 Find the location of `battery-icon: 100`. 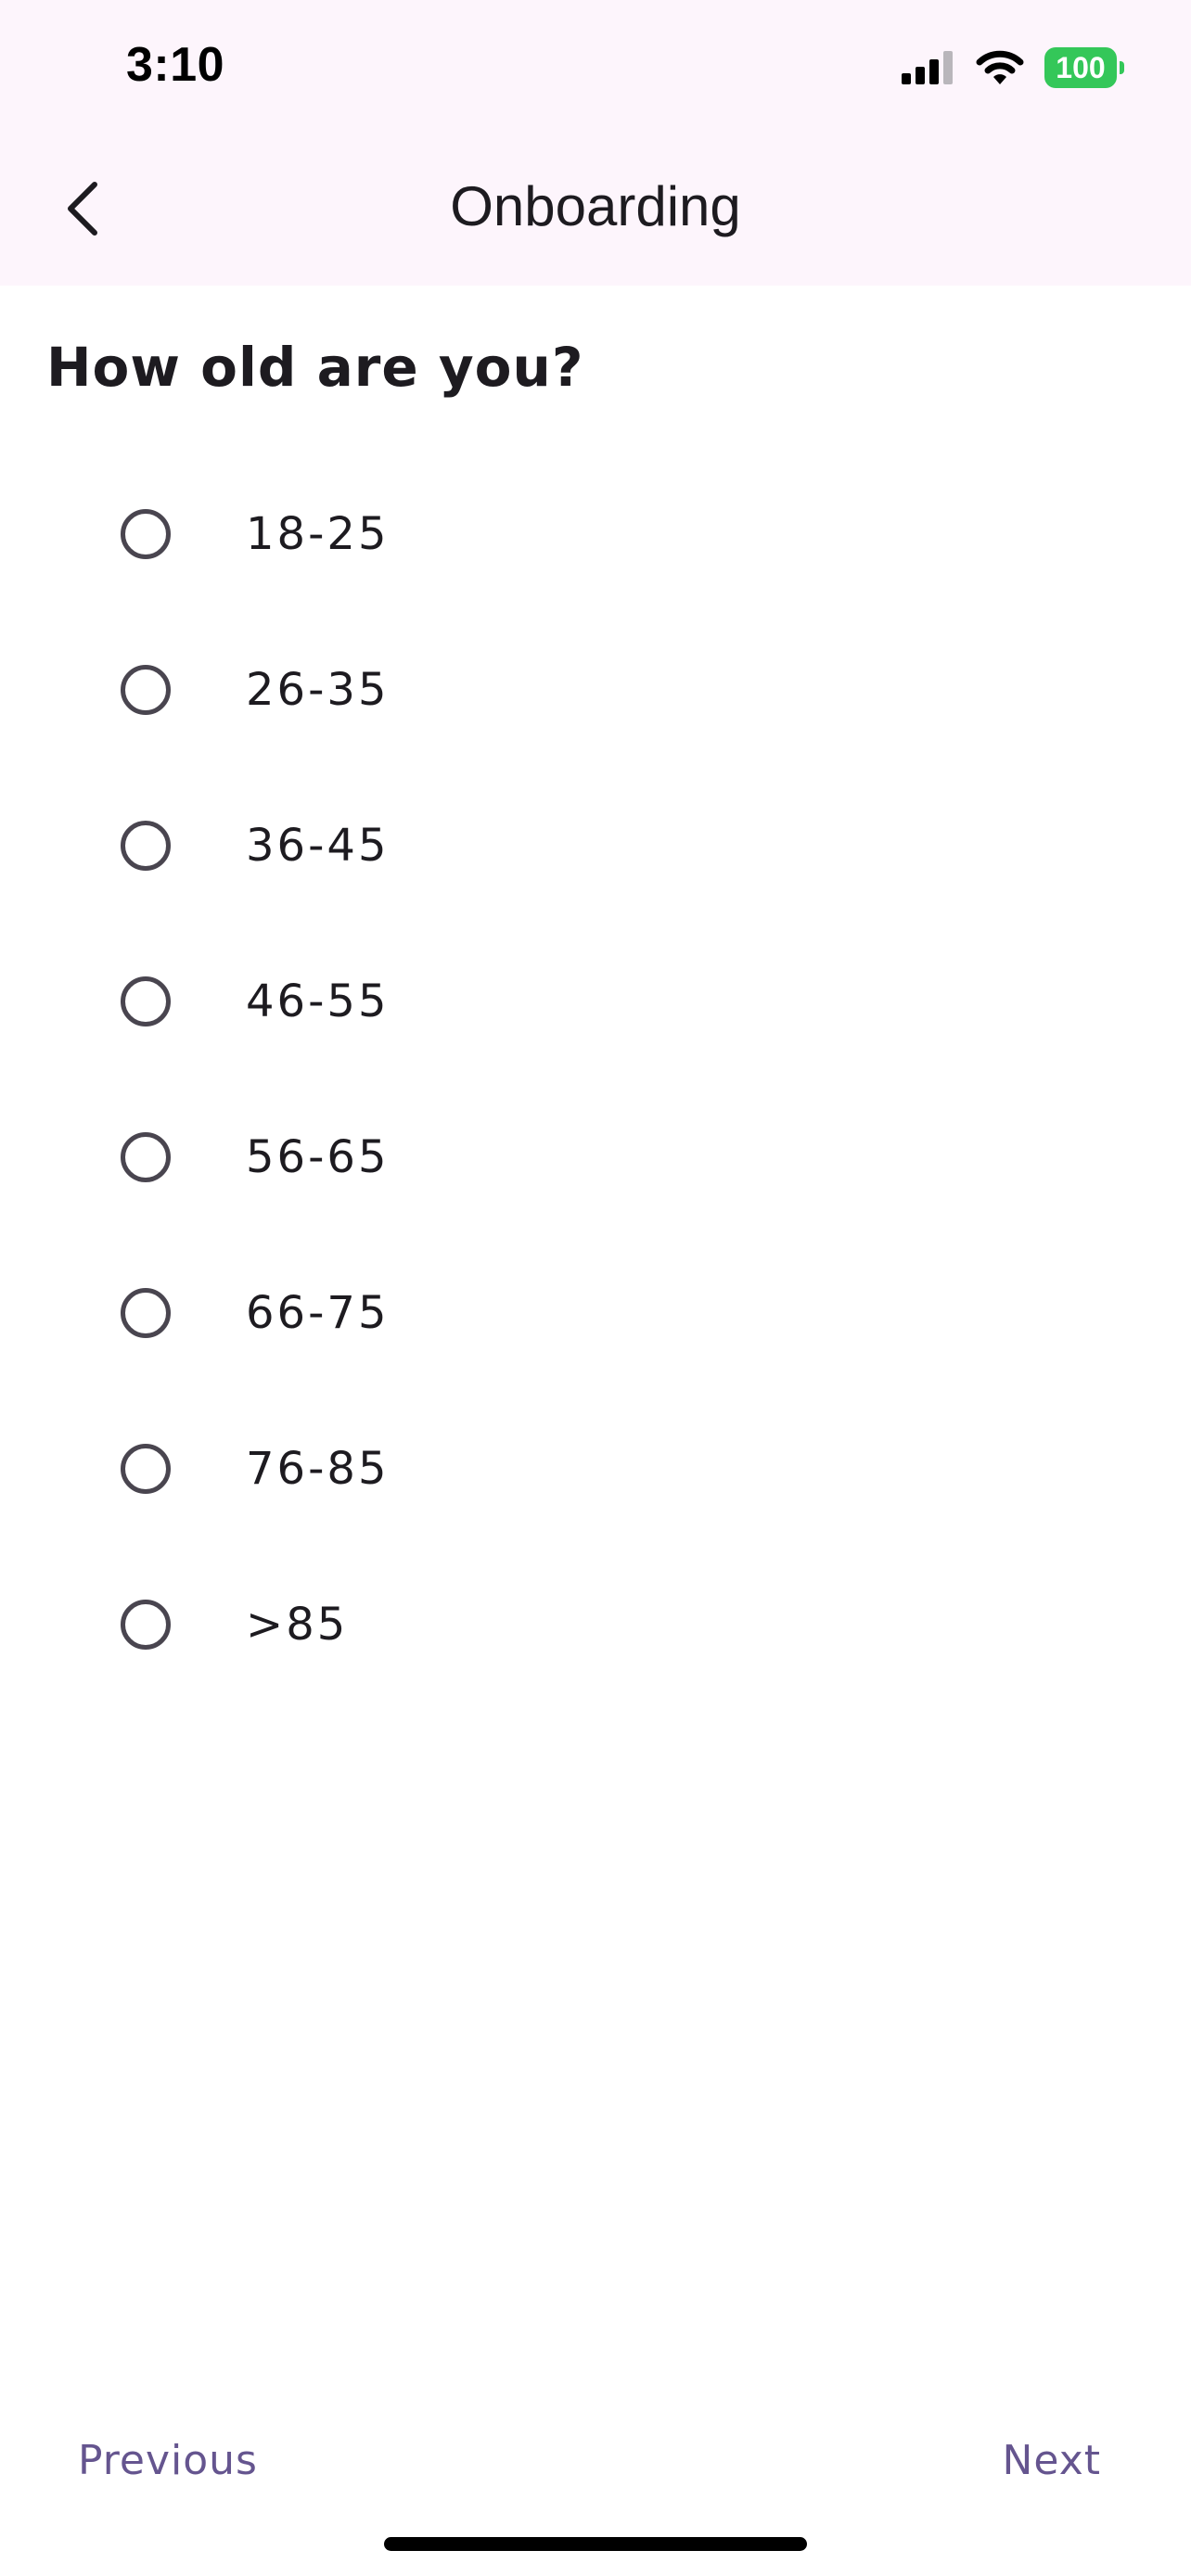

battery-icon: 100 is located at coordinates (1084, 67).